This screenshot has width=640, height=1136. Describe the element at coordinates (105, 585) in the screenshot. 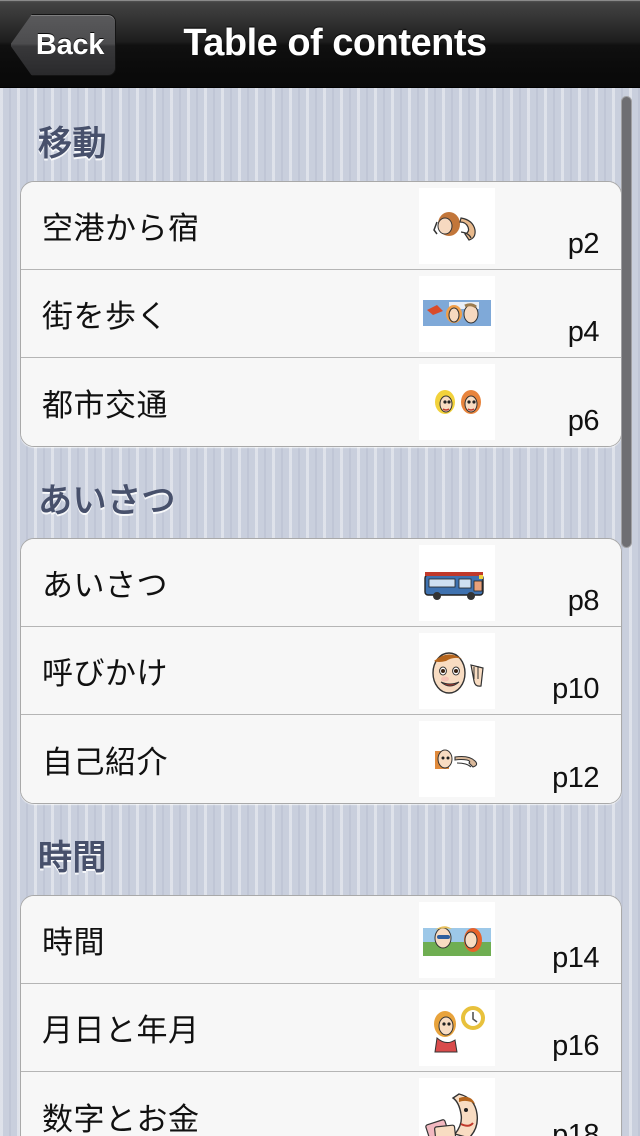

I see `toc-row-title: あいさつ` at that location.